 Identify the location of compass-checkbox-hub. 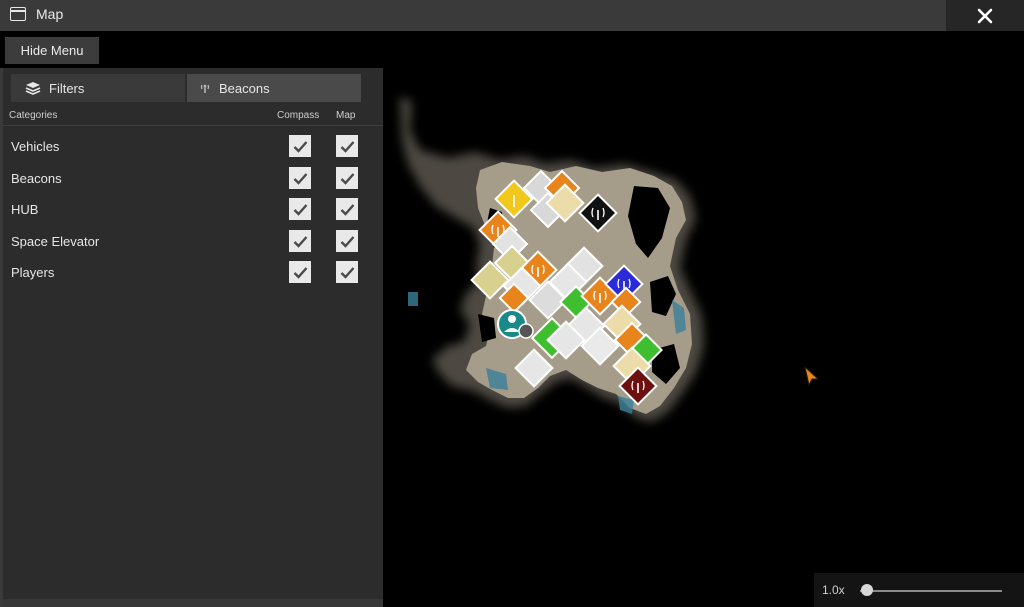
(300, 209).